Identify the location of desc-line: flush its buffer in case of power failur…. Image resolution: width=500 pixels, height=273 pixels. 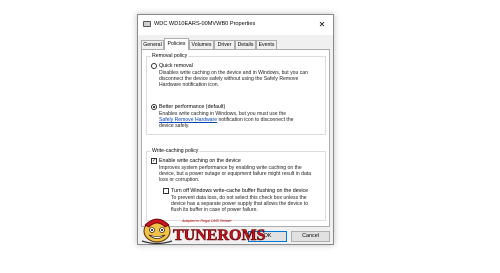
(214, 210).